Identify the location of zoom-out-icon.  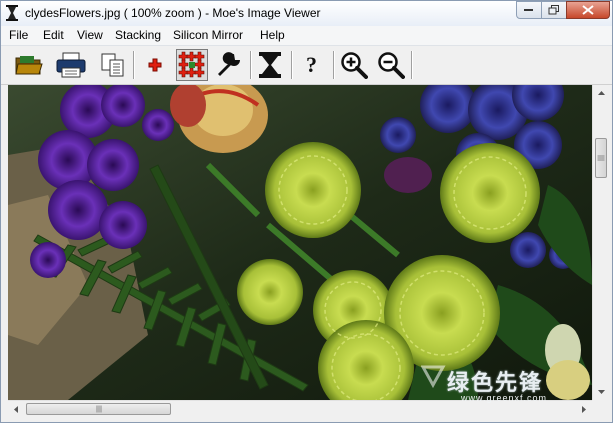
(391, 65).